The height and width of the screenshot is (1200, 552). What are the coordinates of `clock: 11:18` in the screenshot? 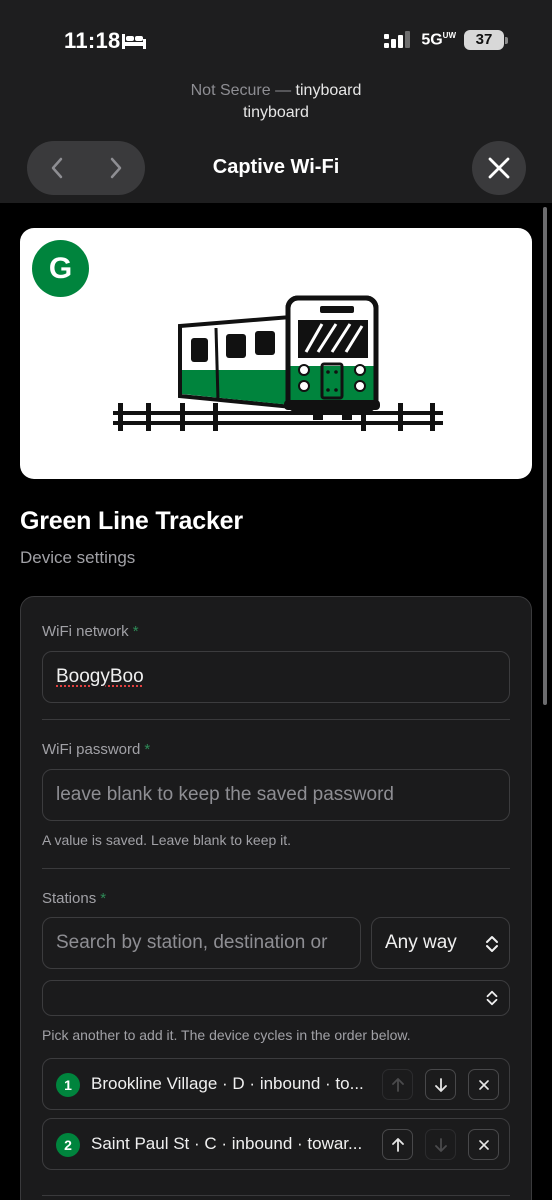 It's located at (92, 40).